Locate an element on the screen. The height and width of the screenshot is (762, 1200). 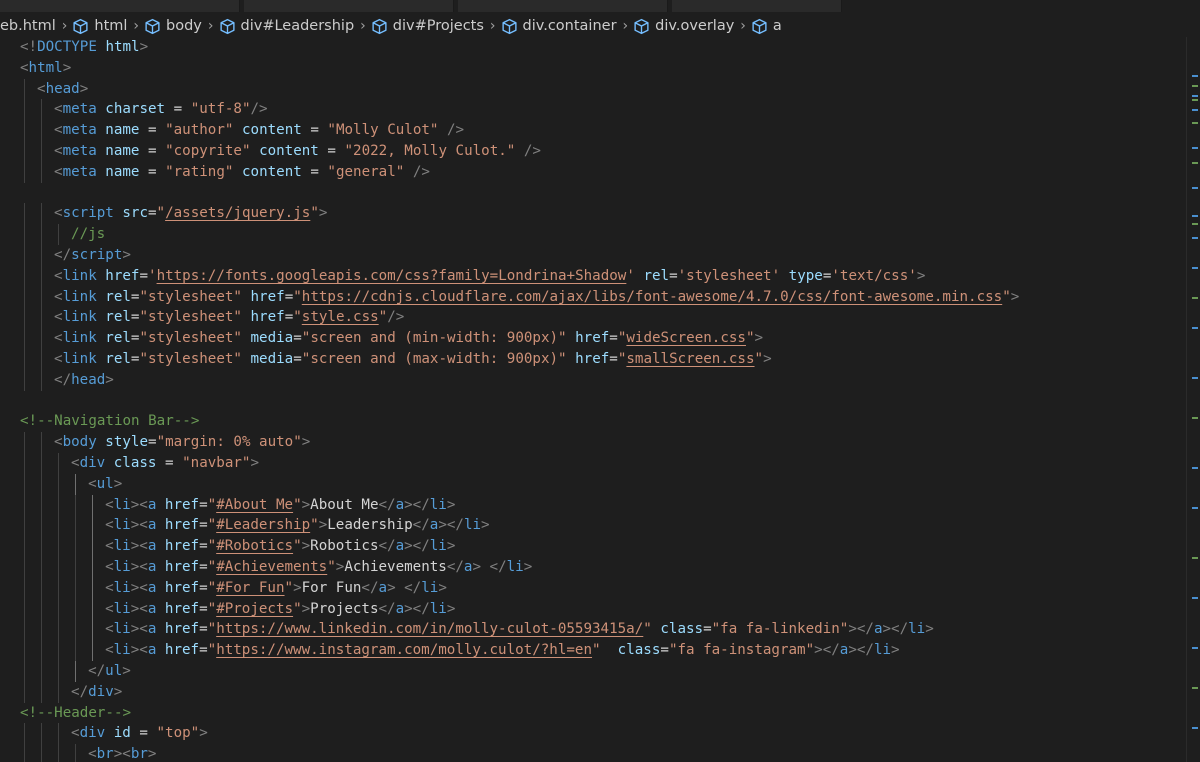
code-line: </div> is located at coordinates (593, 692).